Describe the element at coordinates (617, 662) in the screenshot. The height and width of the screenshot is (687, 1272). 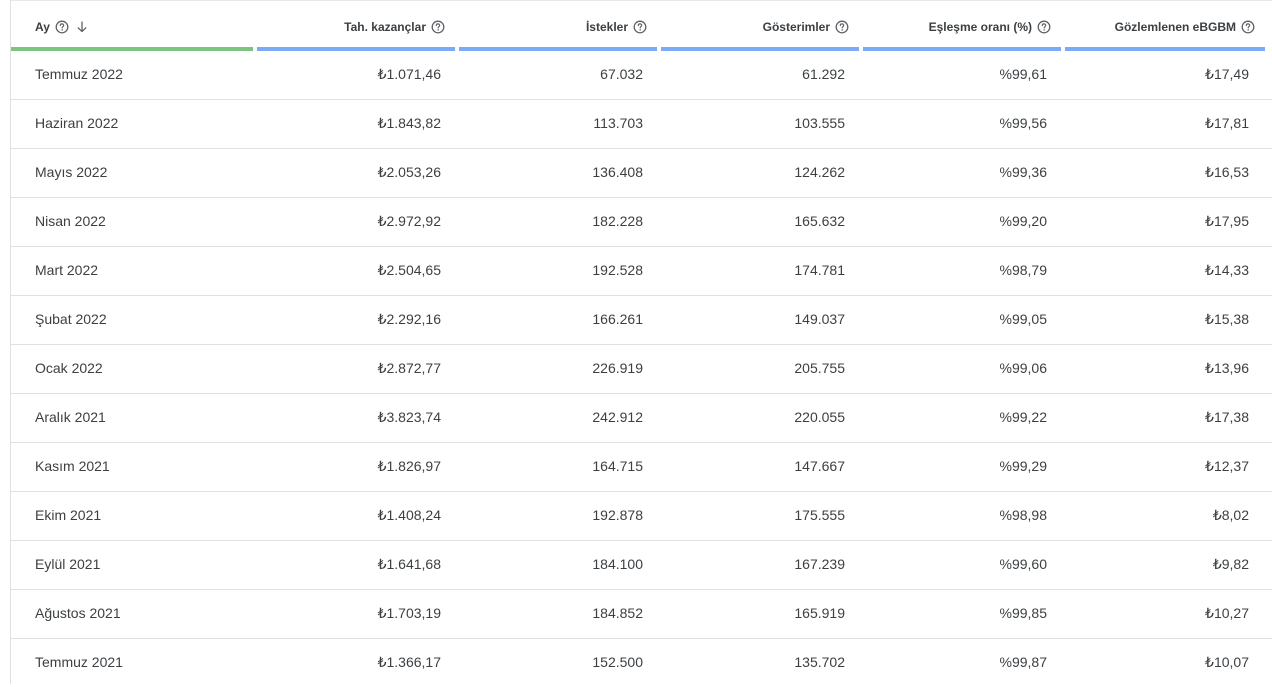
I see `requests-cell: 152.500` at that location.